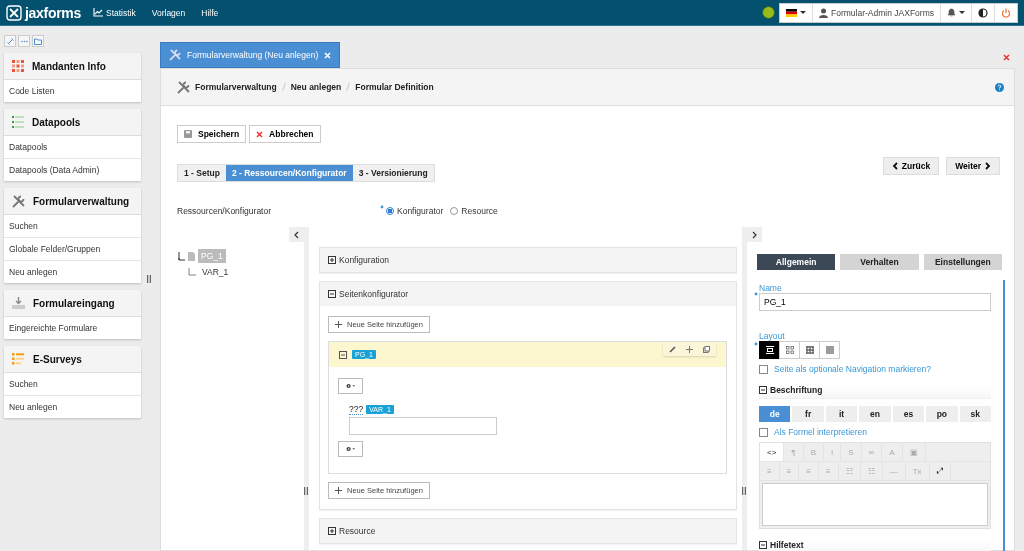 This screenshot has width=1024, height=551. I want to click on language-tab: en, so click(875, 414).